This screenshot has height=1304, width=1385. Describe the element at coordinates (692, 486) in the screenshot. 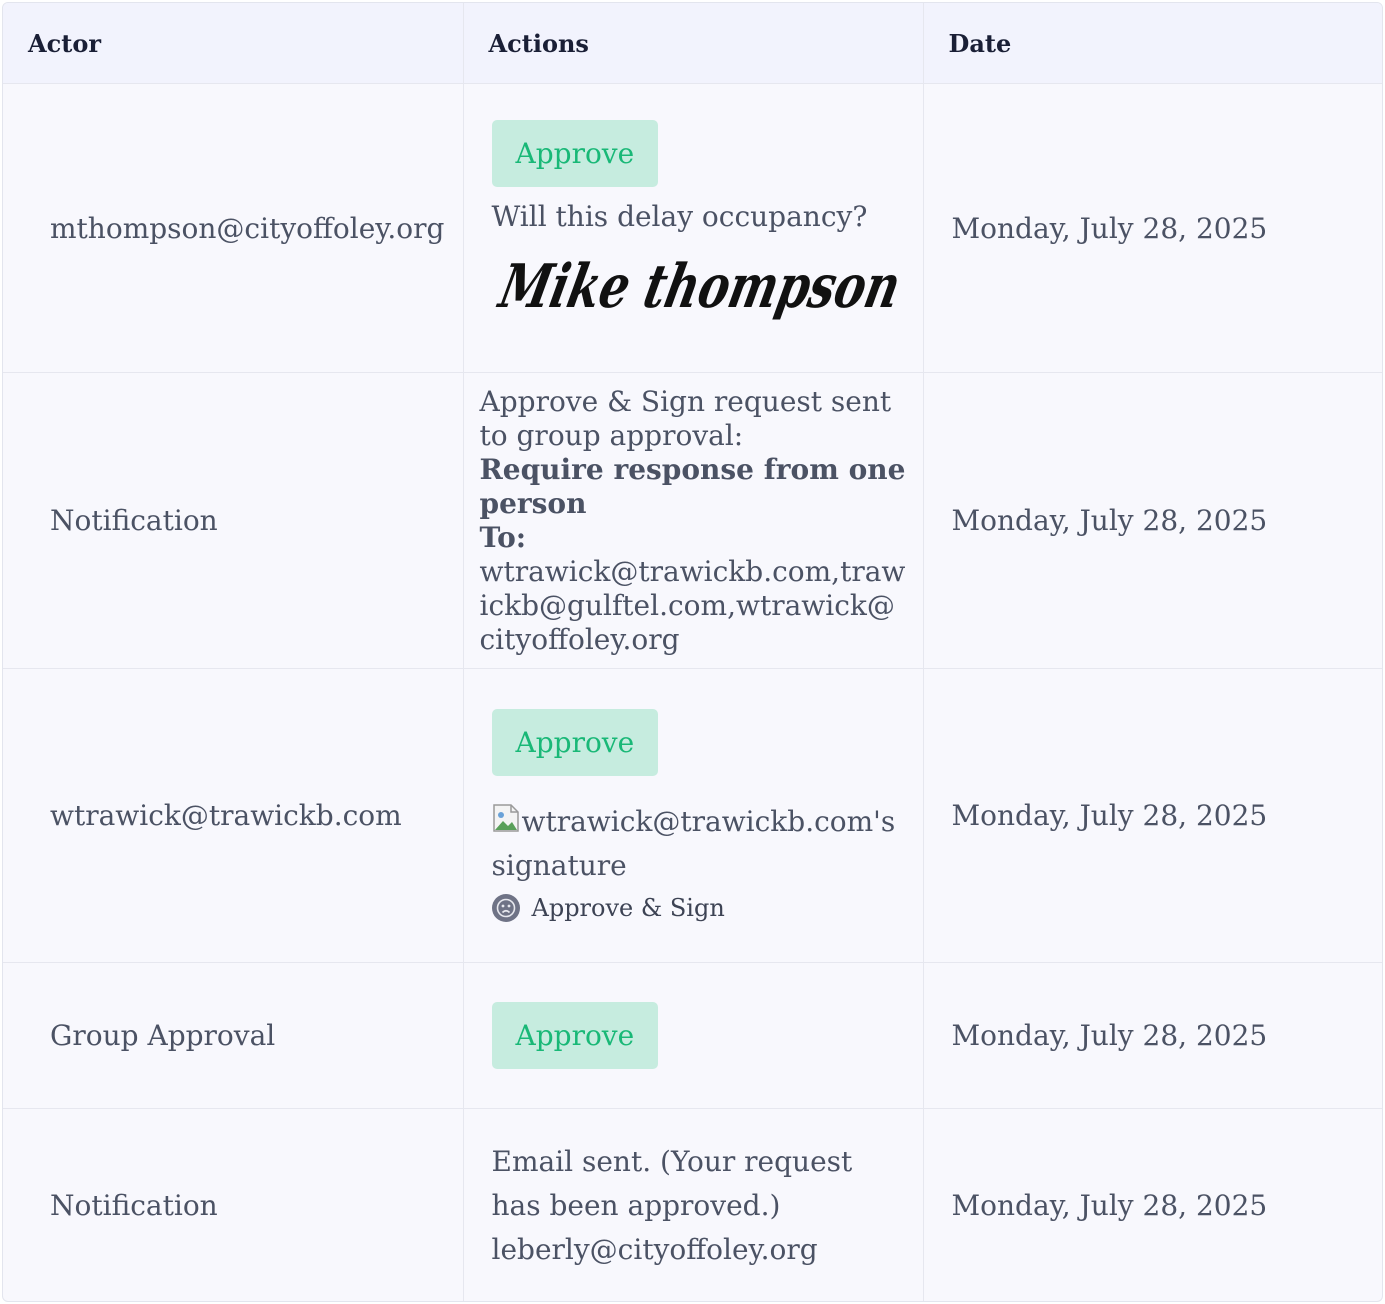

I see `notification-requirement: Require response from one person` at that location.